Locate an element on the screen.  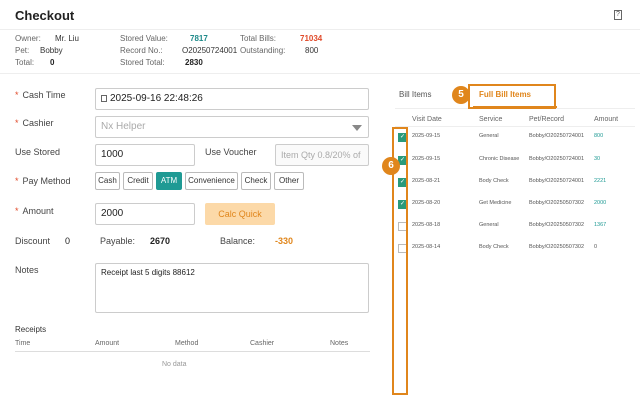
row-amount: 2000 is located at coordinates (600, 203).